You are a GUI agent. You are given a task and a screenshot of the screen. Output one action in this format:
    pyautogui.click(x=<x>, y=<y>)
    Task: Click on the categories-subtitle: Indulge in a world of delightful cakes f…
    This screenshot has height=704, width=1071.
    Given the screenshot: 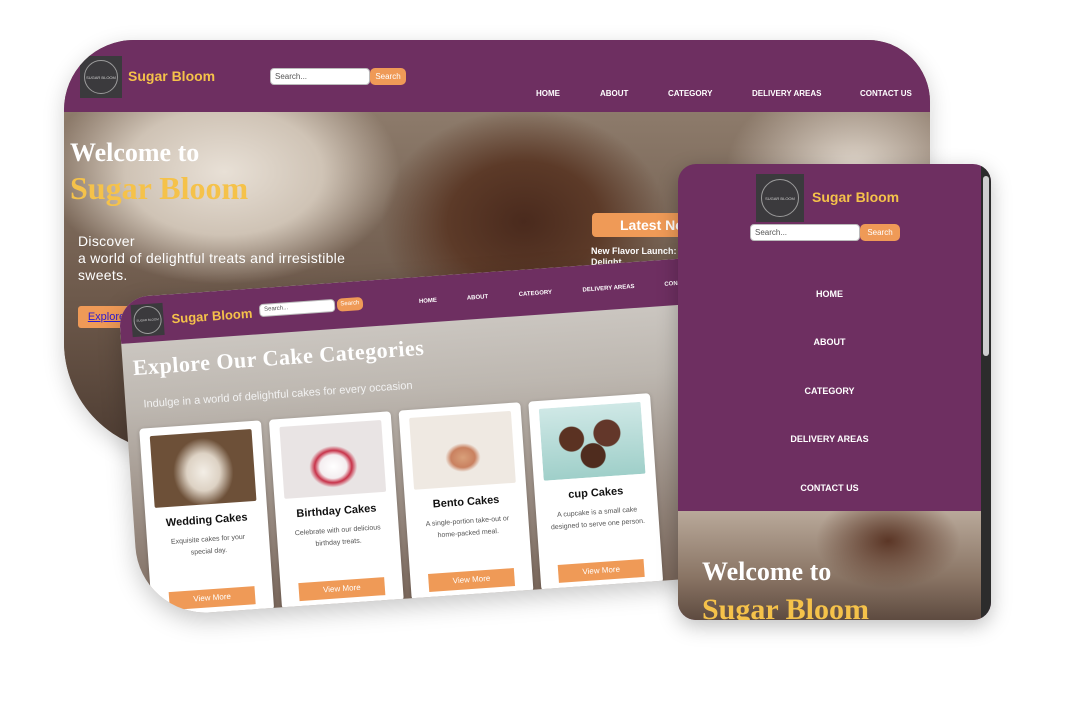 What is the action you would take?
    pyautogui.click(x=278, y=395)
    